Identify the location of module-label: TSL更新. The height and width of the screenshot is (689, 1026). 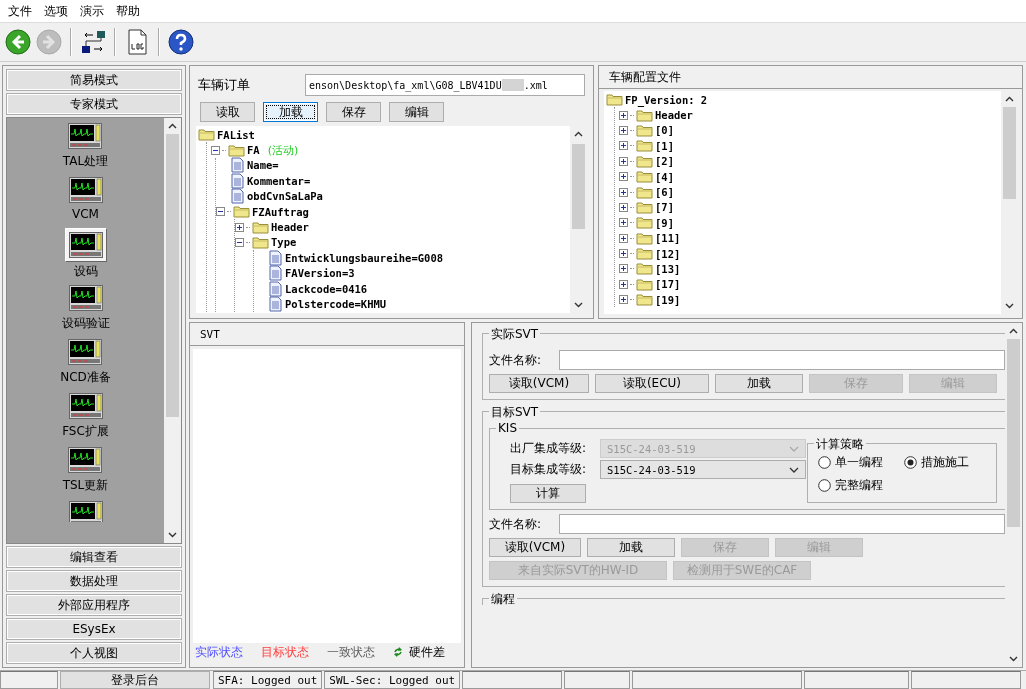
(85, 485).